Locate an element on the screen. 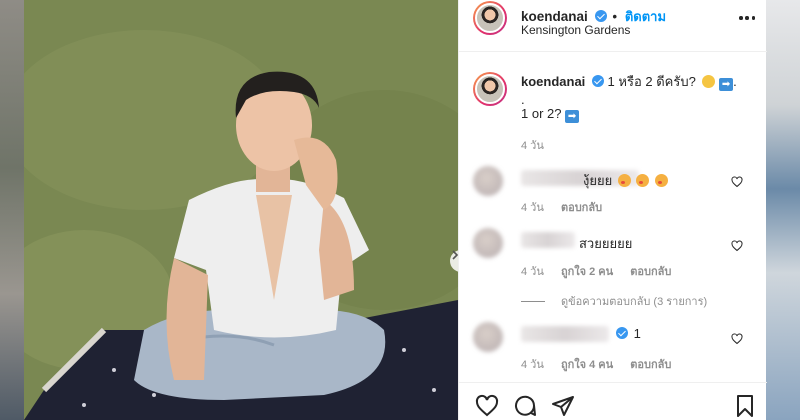 The height and width of the screenshot is (420, 800). caption-line-3: 1 or 2? ➡ is located at coordinates (550, 114).